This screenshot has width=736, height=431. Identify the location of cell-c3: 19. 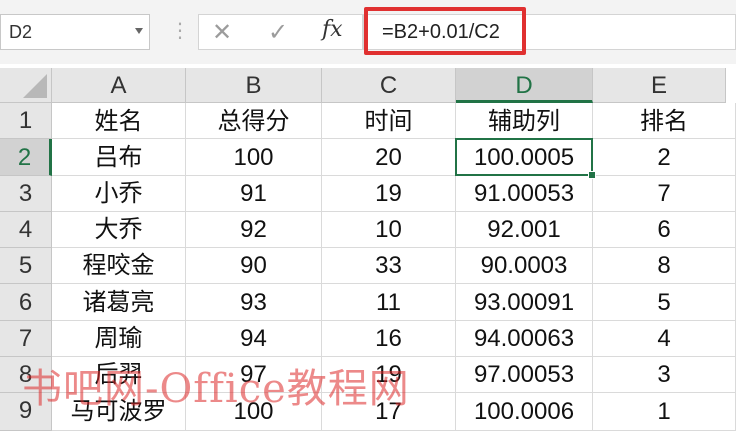
(389, 194).